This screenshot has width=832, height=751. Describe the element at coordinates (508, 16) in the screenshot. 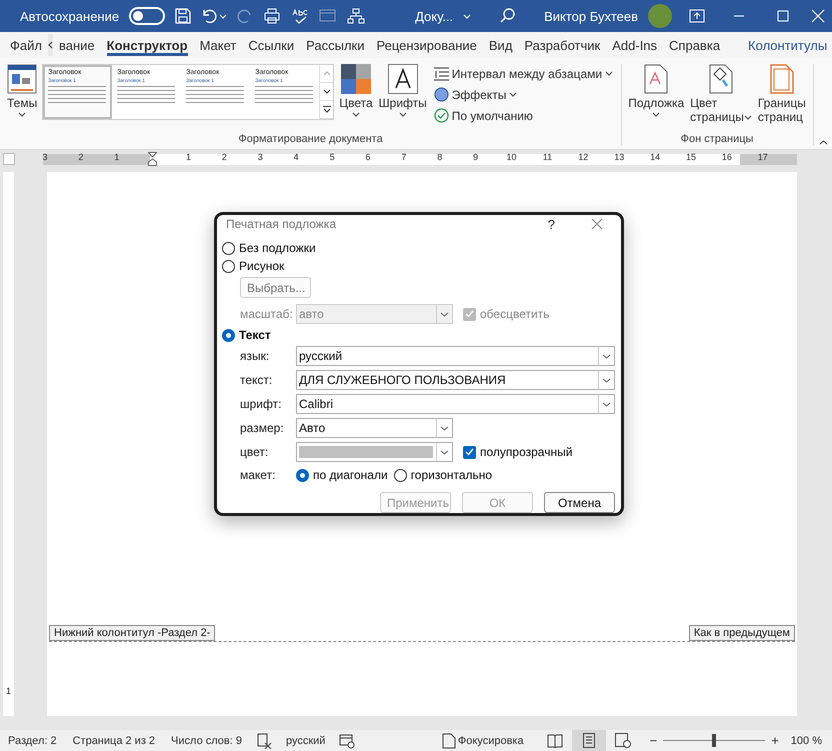

I see `search-icon` at that location.